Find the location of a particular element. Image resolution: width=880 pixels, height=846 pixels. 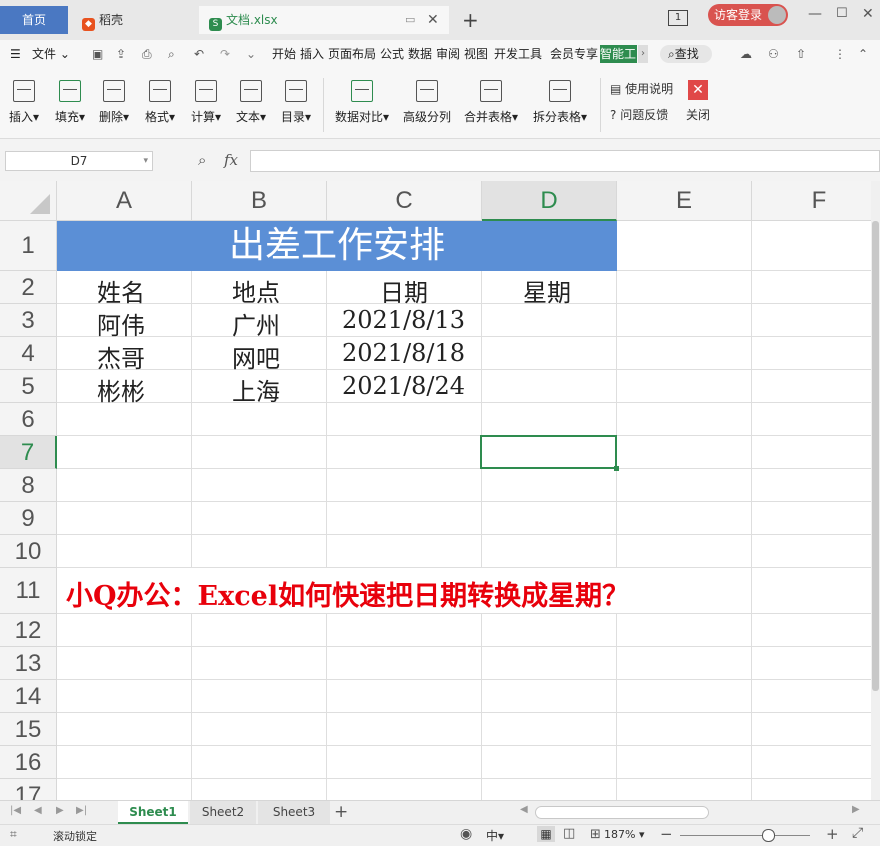

zoom-in-icon: + is located at coordinates (832, 834).